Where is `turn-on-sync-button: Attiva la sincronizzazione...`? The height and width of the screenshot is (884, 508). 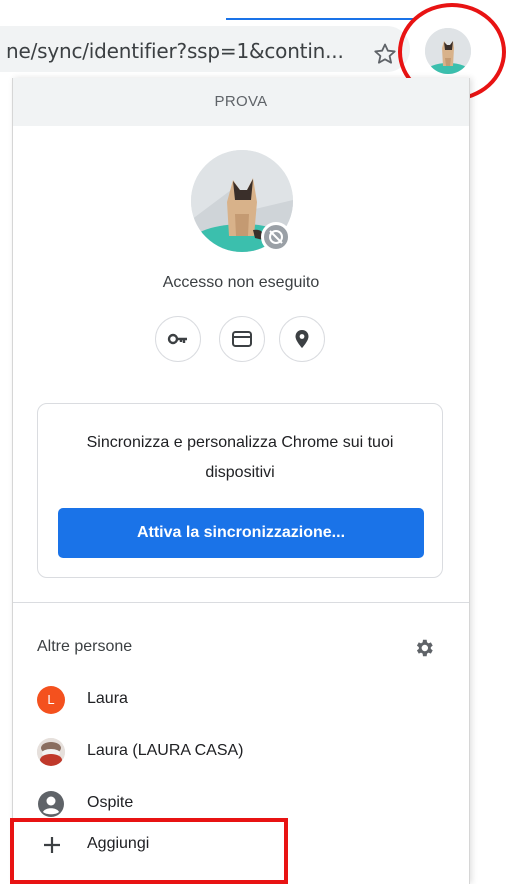 turn-on-sync-button: Attiva la sincronizzazione... is located at coordinates (241, 533).